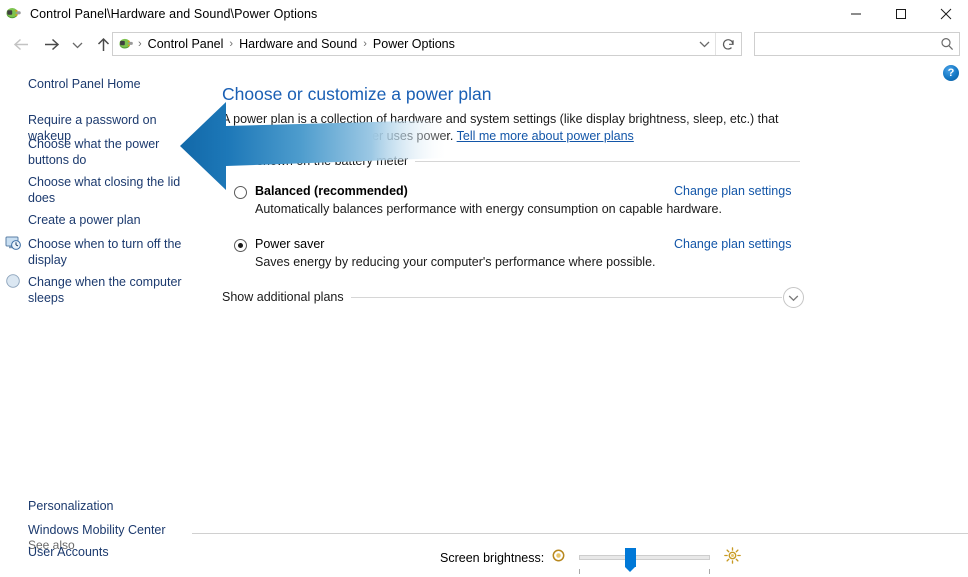 The image size is (968, 577). What do you see at coordinates (108, 252) in the screenshot?
I see `sidebar-item-choose-turn-off-display: Choose when to turn off the display` at bounding box center [108, 252].